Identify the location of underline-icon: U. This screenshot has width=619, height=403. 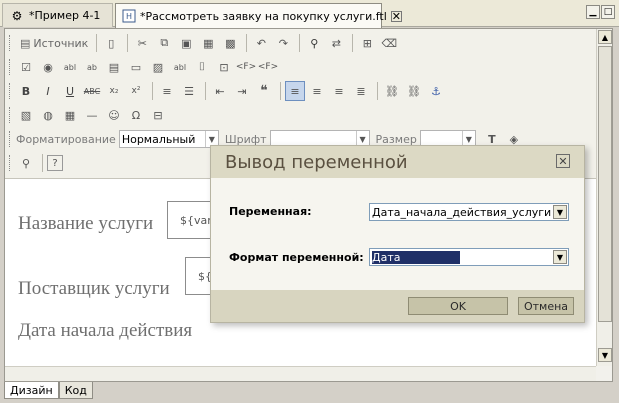
(70, 91).